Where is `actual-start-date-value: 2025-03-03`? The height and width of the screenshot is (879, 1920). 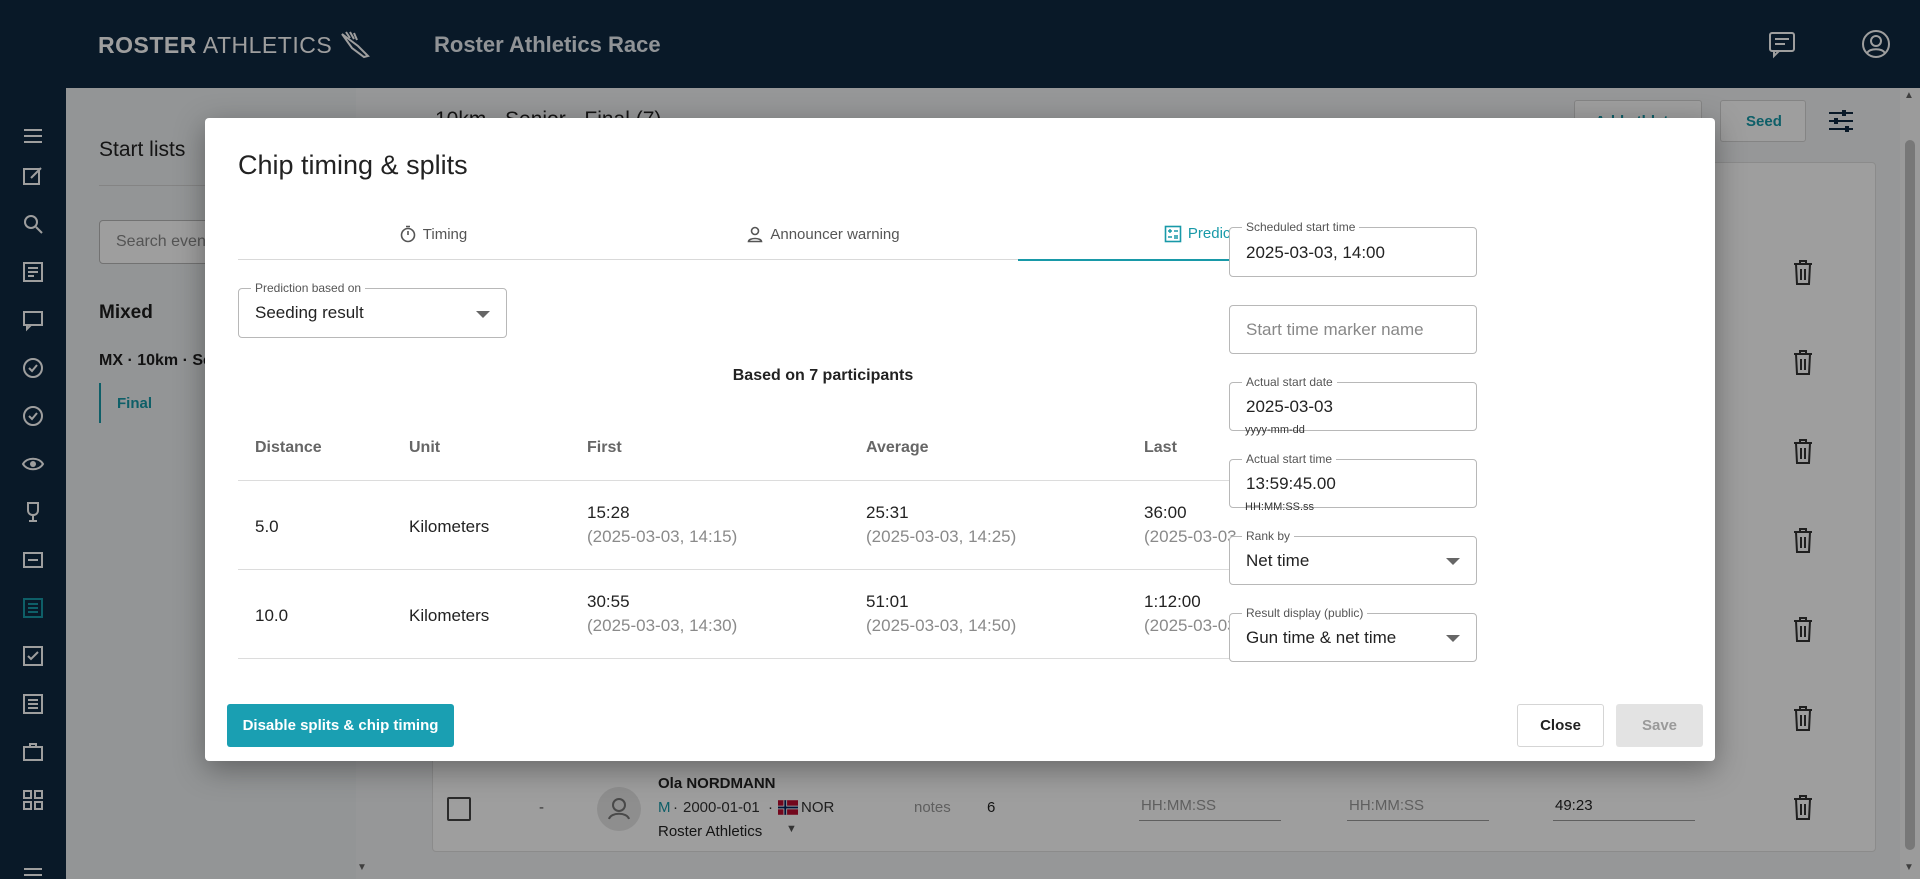 actual-start-date-value: 2025-03-03 is located at coordinates (1289, 406).